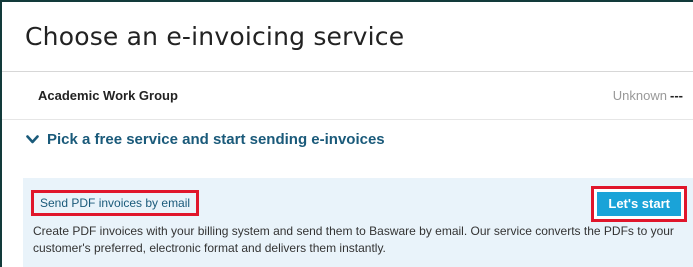 The image size is (693, 267). I want to click on page-title: Choose an e-invoicing service, so click(215, 36).